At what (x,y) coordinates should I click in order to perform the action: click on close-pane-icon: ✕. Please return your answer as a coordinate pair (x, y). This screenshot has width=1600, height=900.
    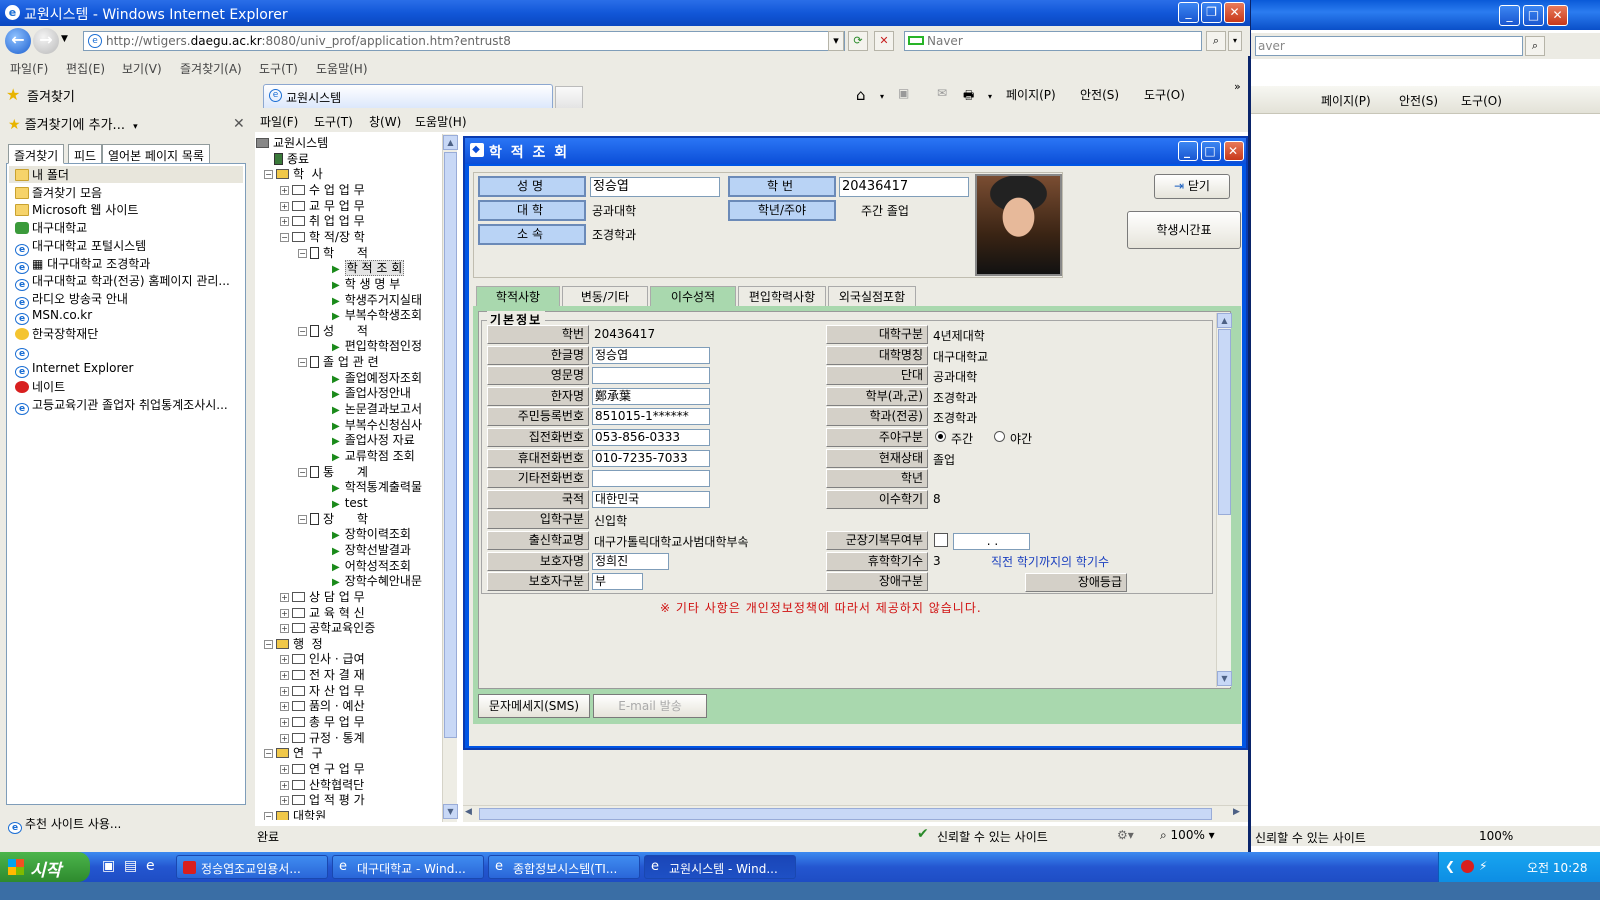
    Looking at the image, I should click on (239, 124).